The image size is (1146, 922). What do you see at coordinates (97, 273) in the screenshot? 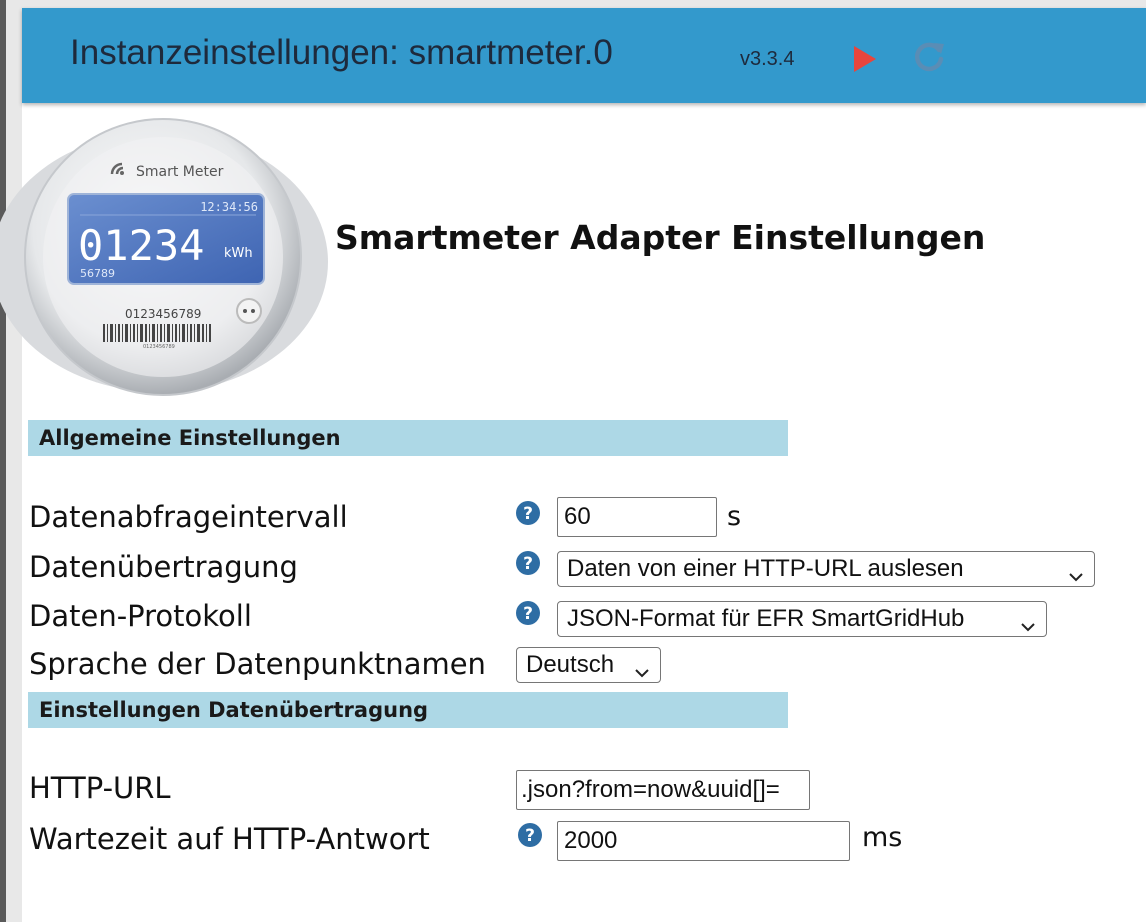
I see `logo-sub-text: 56789` at bounding box center [97, 273].